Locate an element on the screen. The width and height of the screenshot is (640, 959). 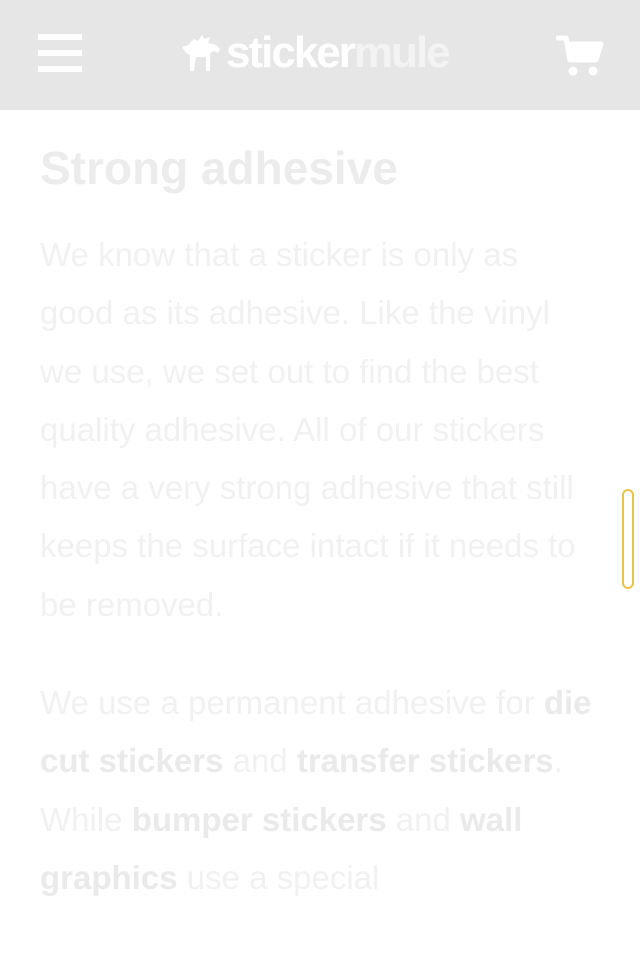
mule-icon is located at coordinates (201, 53).